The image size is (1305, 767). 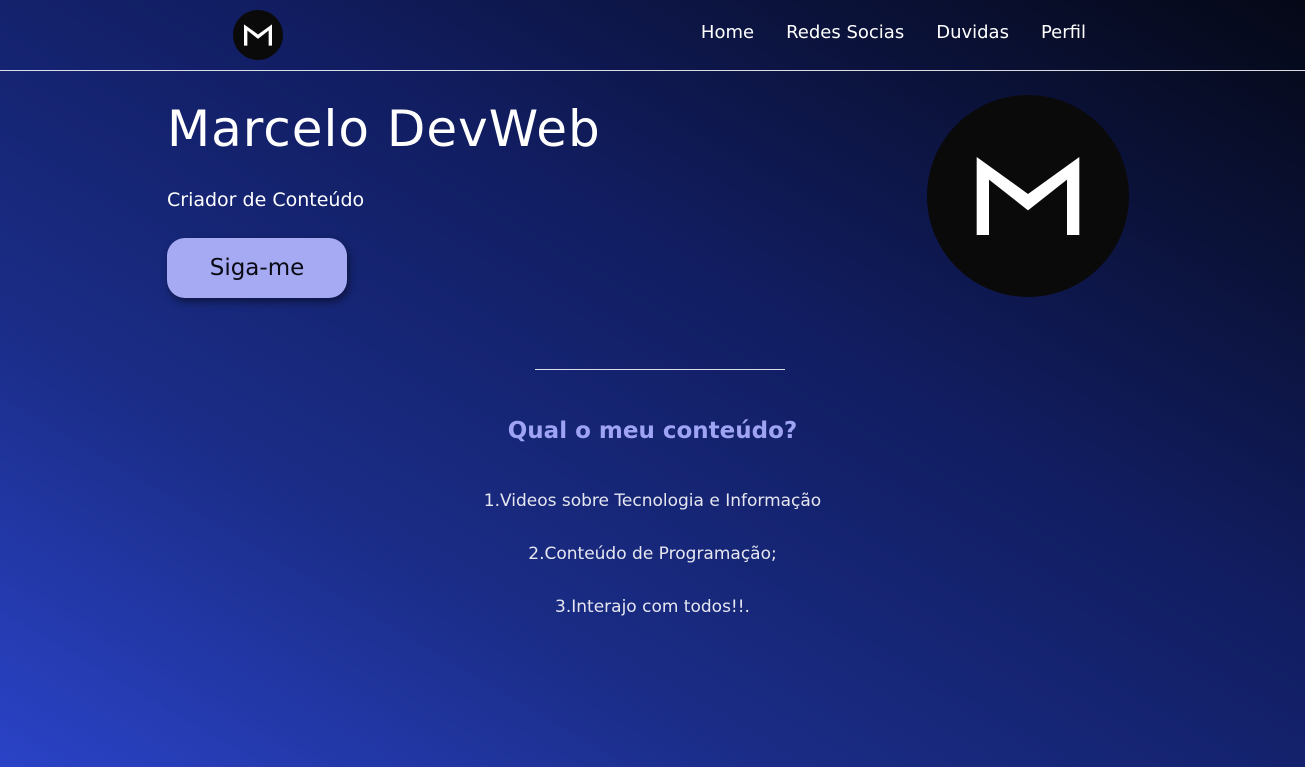 I want to click on nav-link-duvidas: Duvidas, so click(x=972, y=32).